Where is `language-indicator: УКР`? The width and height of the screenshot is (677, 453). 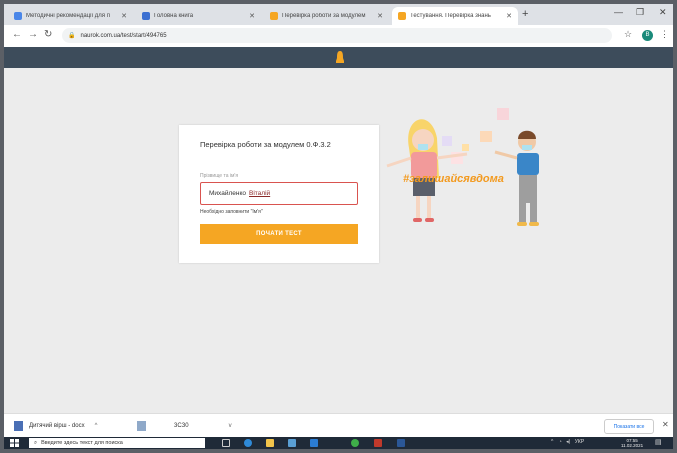 language-indicator: УКР is located at coordinates (579, 442).